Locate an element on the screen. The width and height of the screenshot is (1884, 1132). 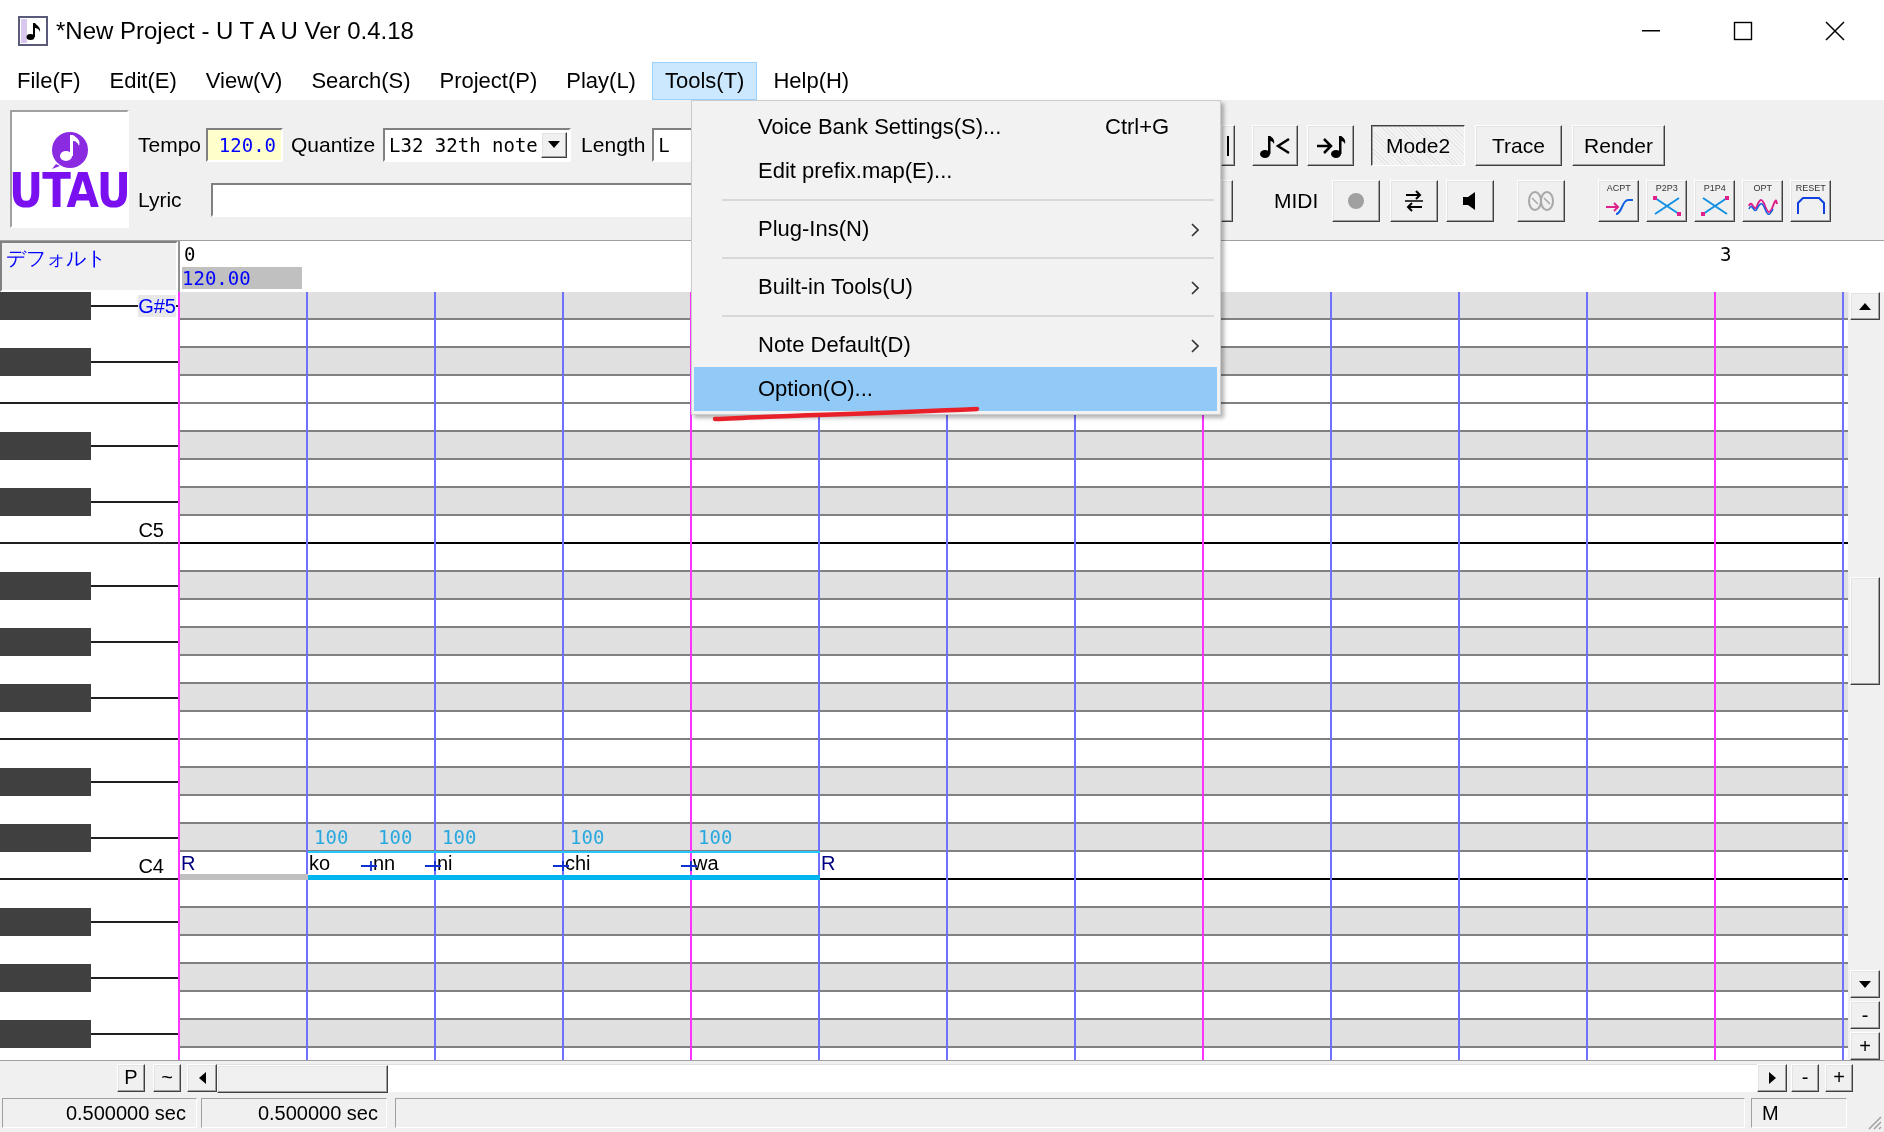
menu-entry: Plug-Ins(N) is located at coordinates (955, 229).